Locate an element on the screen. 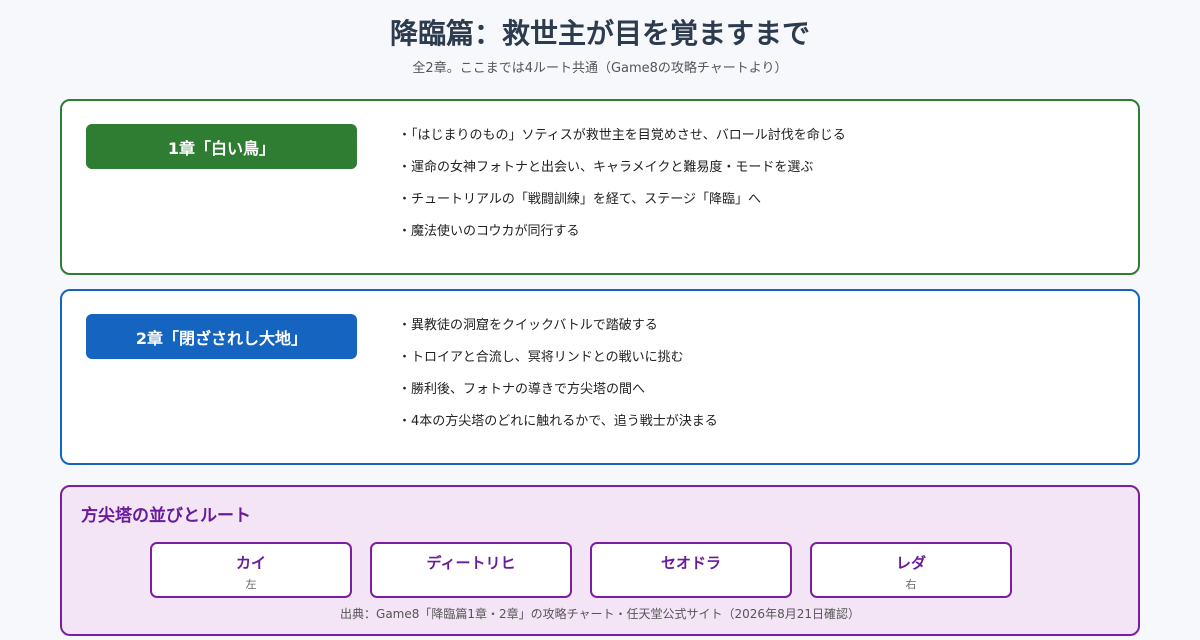 Image resolution: width=1200 pixels, height=640 pixels. page-subtitle: 全2章。ここまでは4ルート共通（Game8の攻略チャートより） is located at coordinates (600, 68).